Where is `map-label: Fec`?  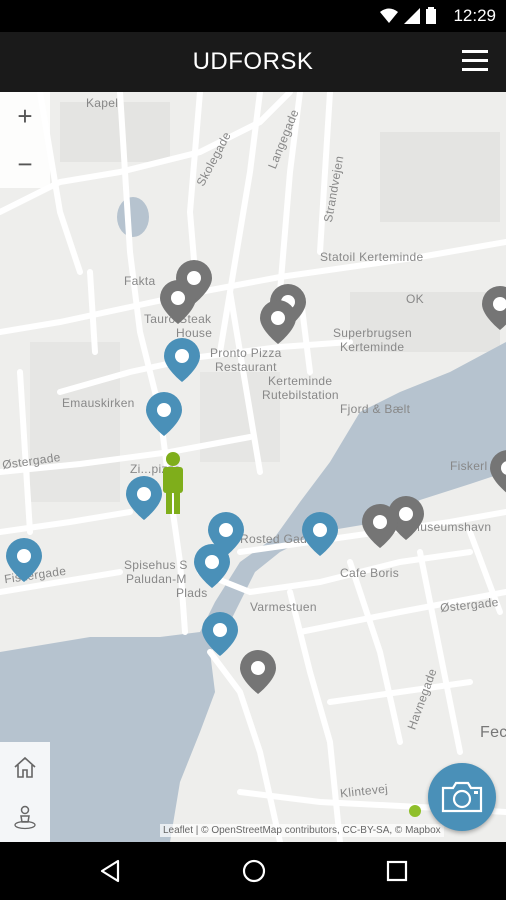 map-label: Fec is located at coordinates (493, 732).